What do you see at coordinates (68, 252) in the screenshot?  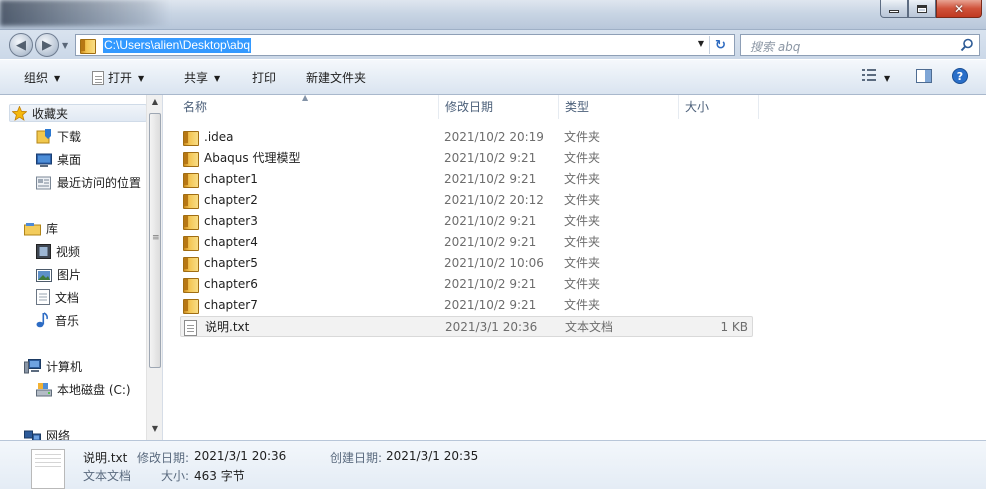 I see `sidebar-item-label: 视频` at bounding box center [68, 252].